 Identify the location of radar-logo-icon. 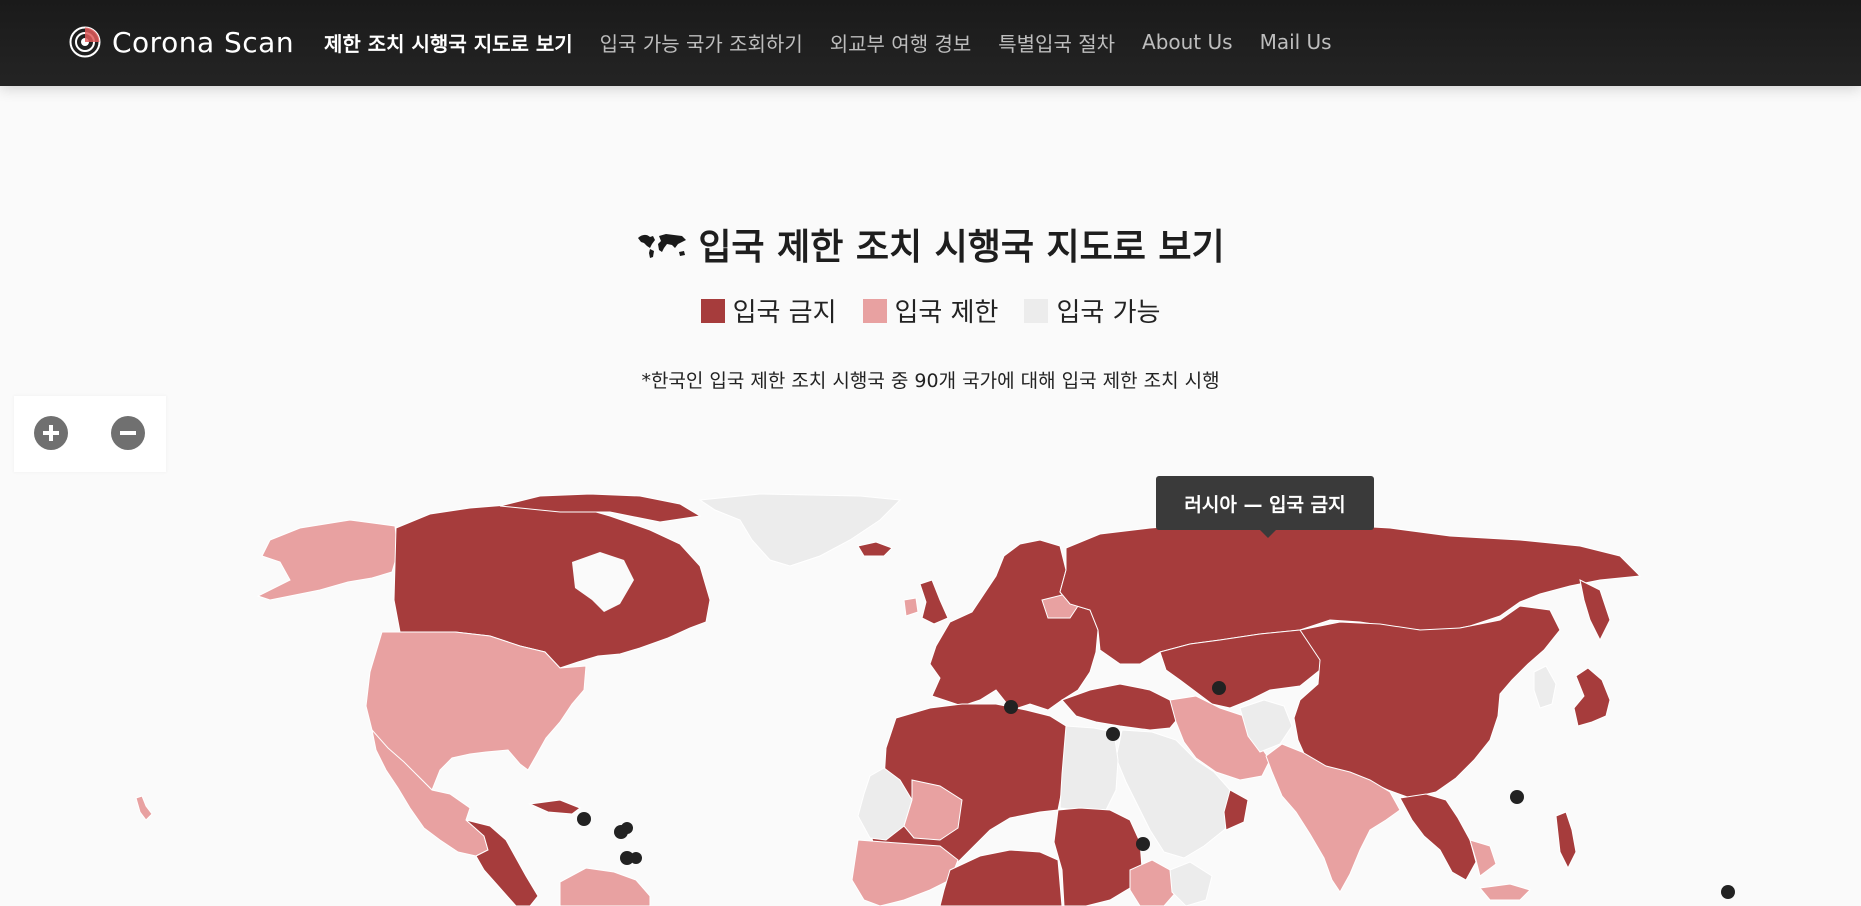
(85, 42).